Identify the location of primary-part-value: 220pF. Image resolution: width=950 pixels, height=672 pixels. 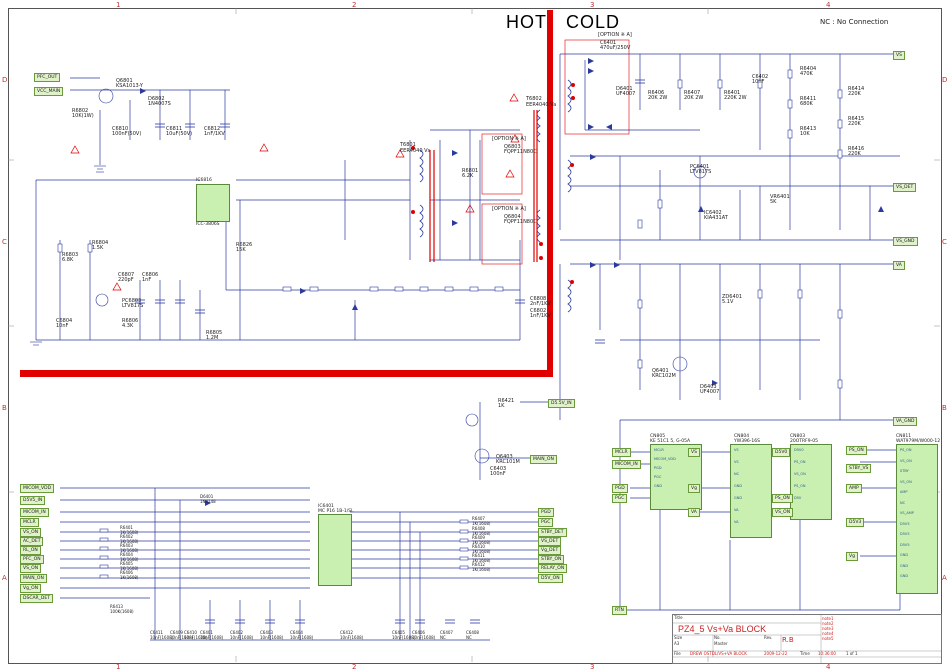
(126, 280).